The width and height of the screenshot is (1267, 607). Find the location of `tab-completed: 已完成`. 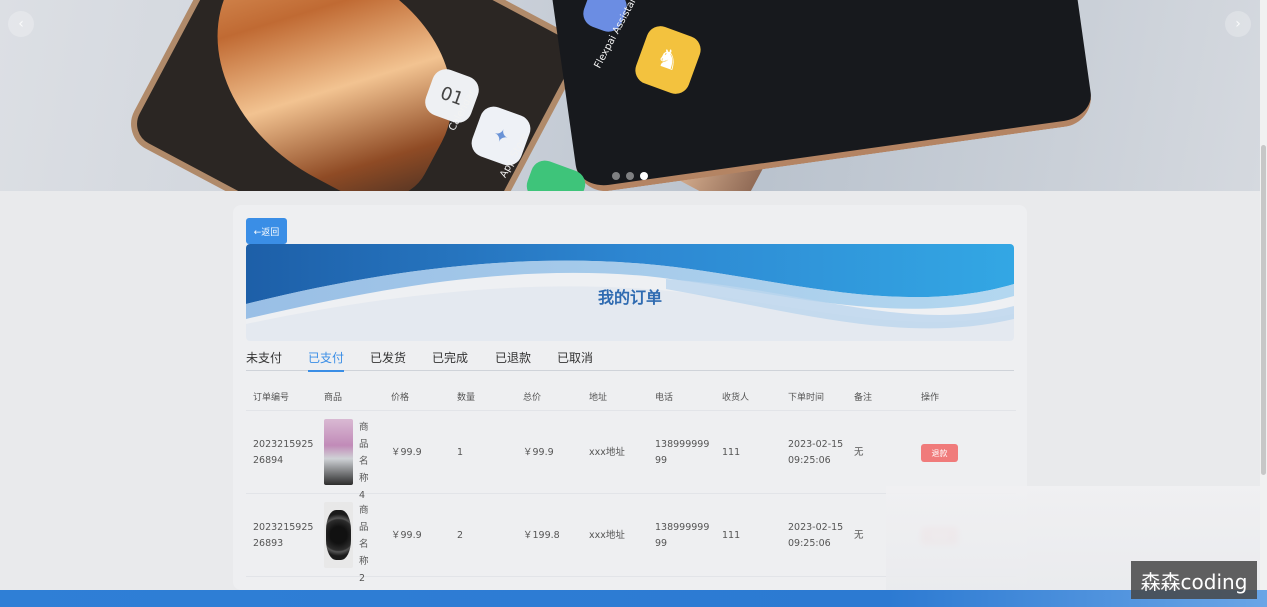

tab-completed: 已完成 is located at coordinates (450, 359).